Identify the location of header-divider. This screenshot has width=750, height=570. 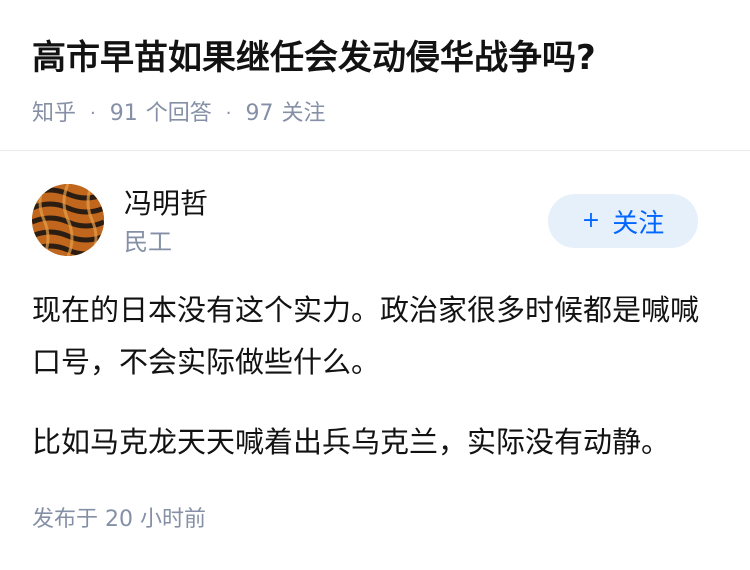
(375, 150).